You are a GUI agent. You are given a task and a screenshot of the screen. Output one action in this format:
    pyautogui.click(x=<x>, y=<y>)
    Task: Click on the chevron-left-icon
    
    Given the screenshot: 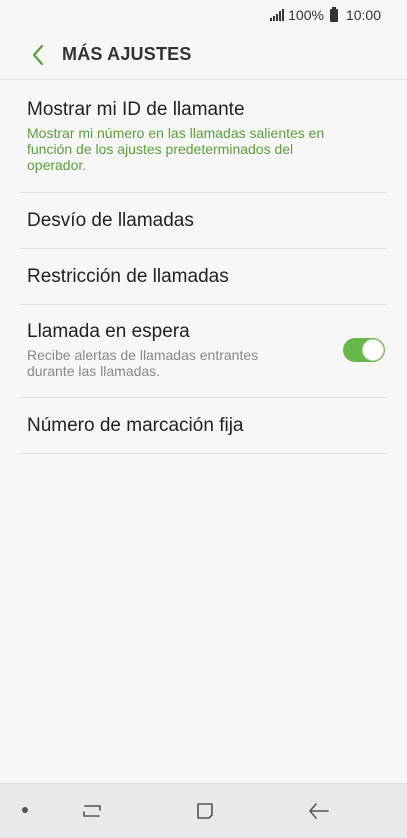 What is the action you would take?
    pyautogui.click(x=38, y=55)
    